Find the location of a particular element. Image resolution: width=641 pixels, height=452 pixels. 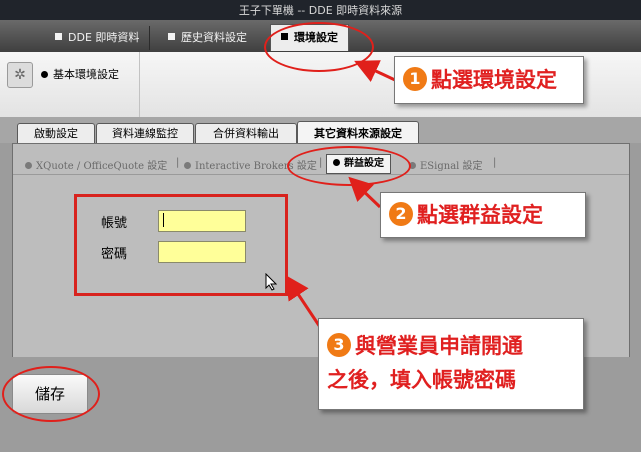

callout-step3: 3 與營業員申請開通 之後，填入帳號密碼 is located at coordinates (451, 364).